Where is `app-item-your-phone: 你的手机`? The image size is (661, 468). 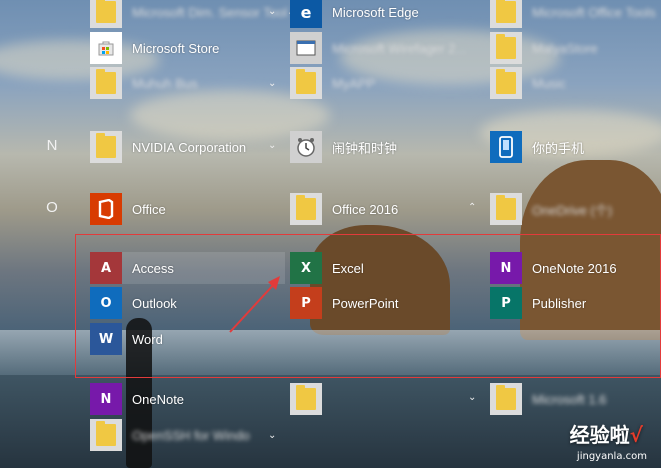 app-item-your-phone: 你的手机 is located at coordinates (575, 147).